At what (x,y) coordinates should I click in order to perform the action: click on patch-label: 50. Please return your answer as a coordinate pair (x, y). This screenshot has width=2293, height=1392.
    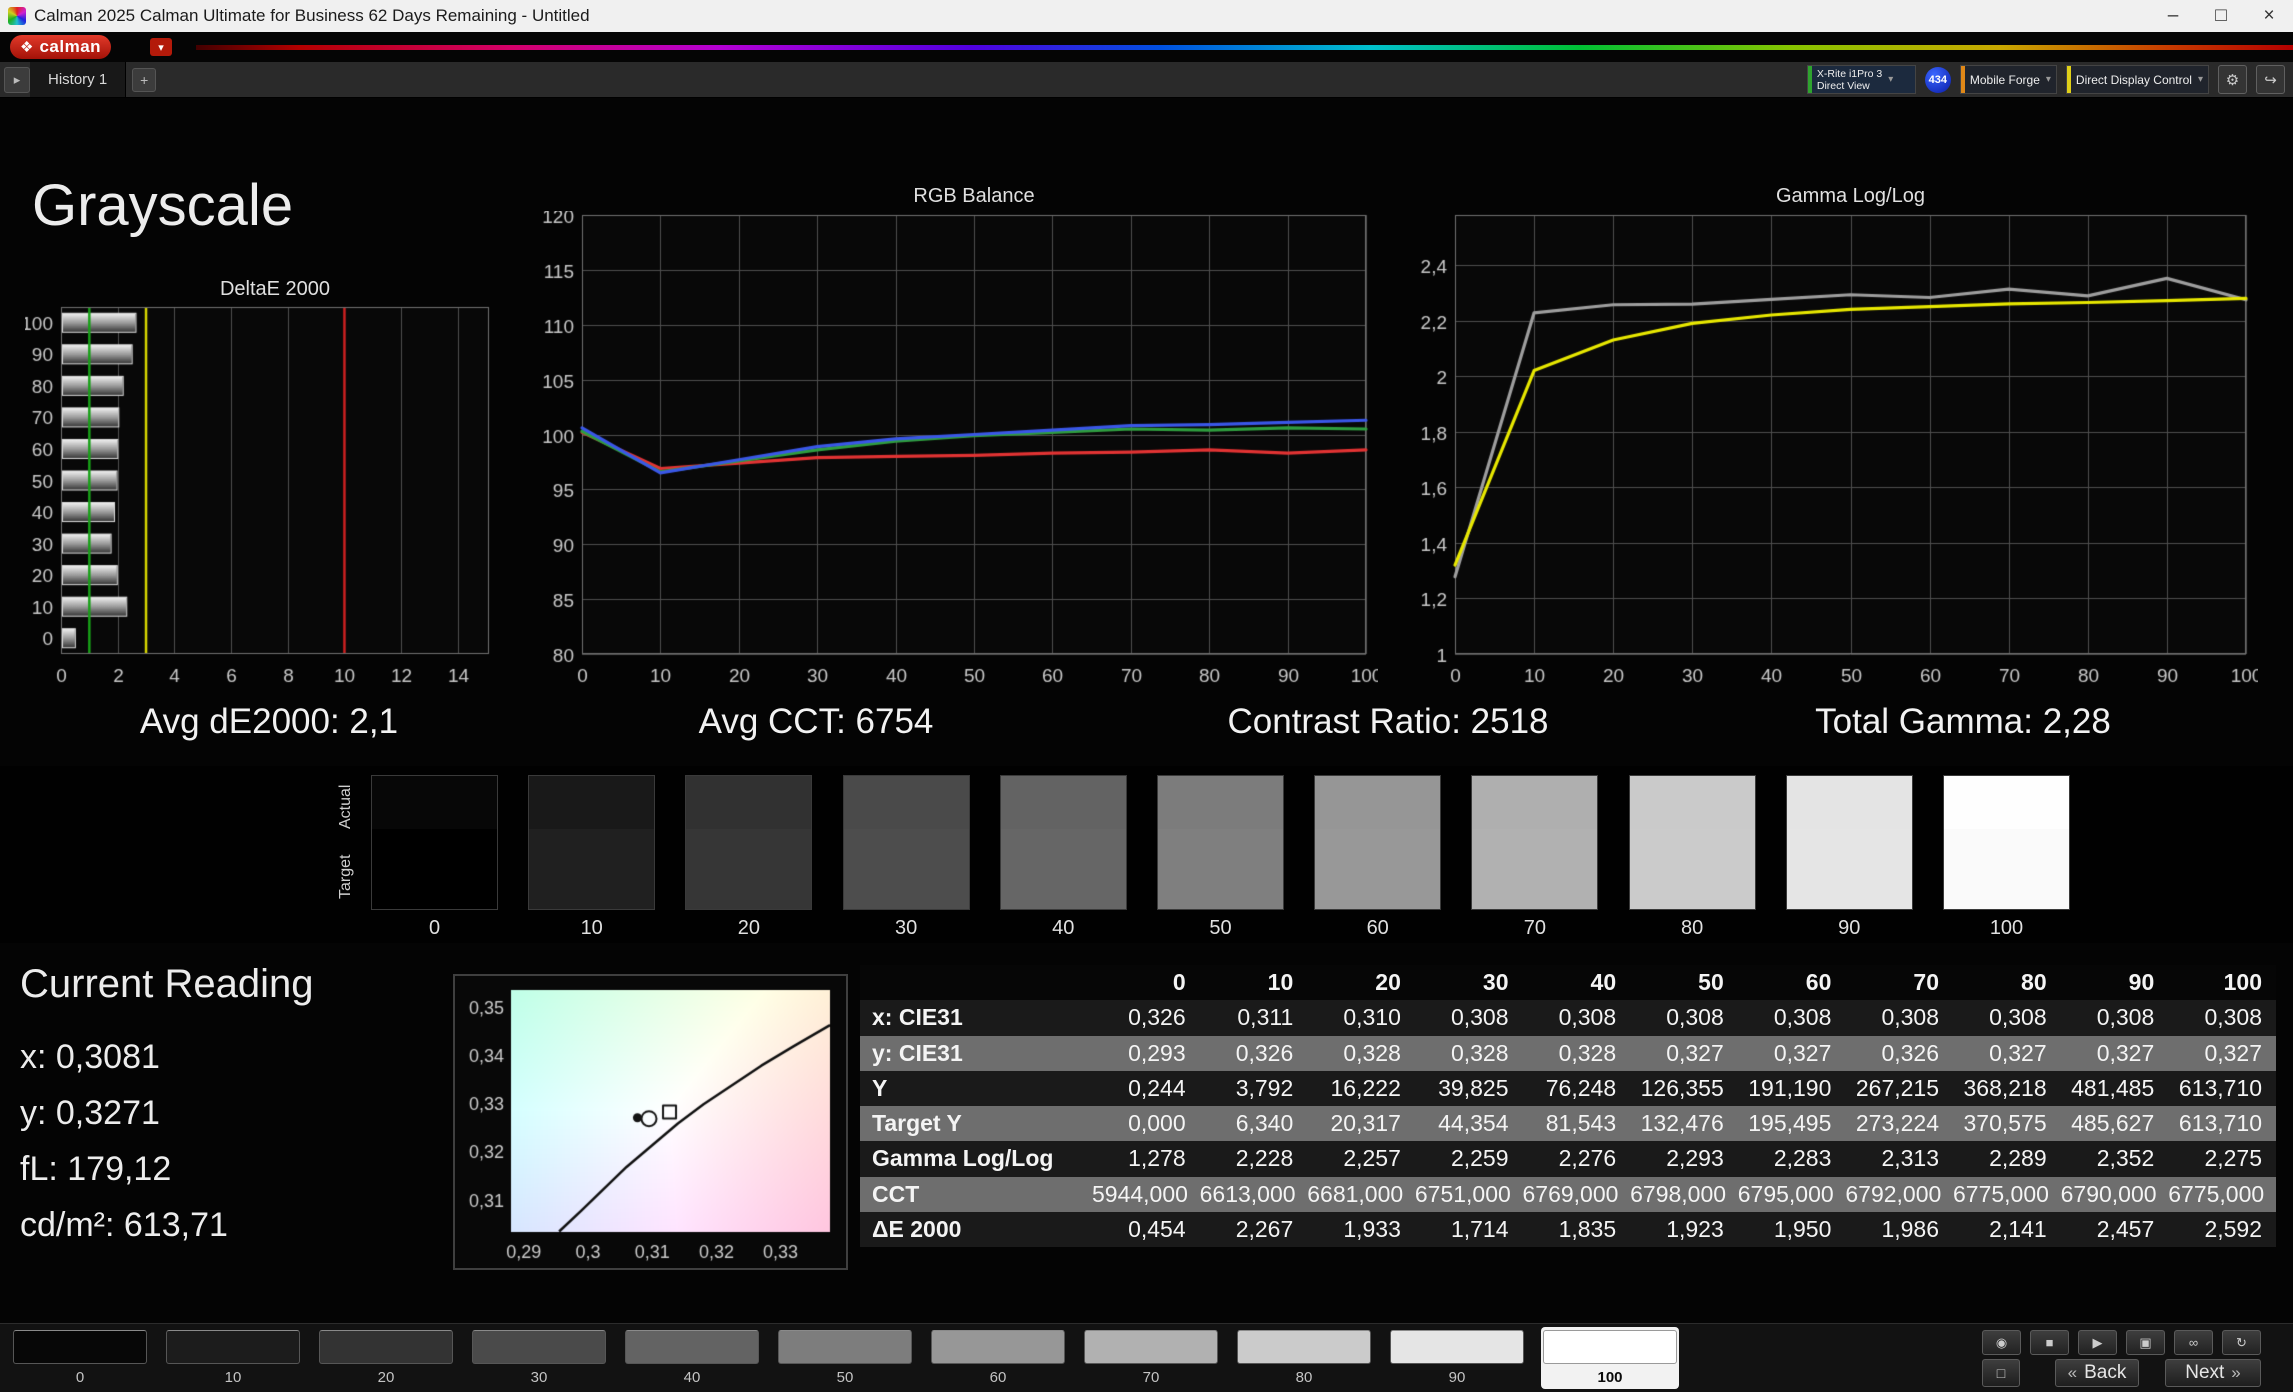
    Looking at the image, I should click on (845, 1377).